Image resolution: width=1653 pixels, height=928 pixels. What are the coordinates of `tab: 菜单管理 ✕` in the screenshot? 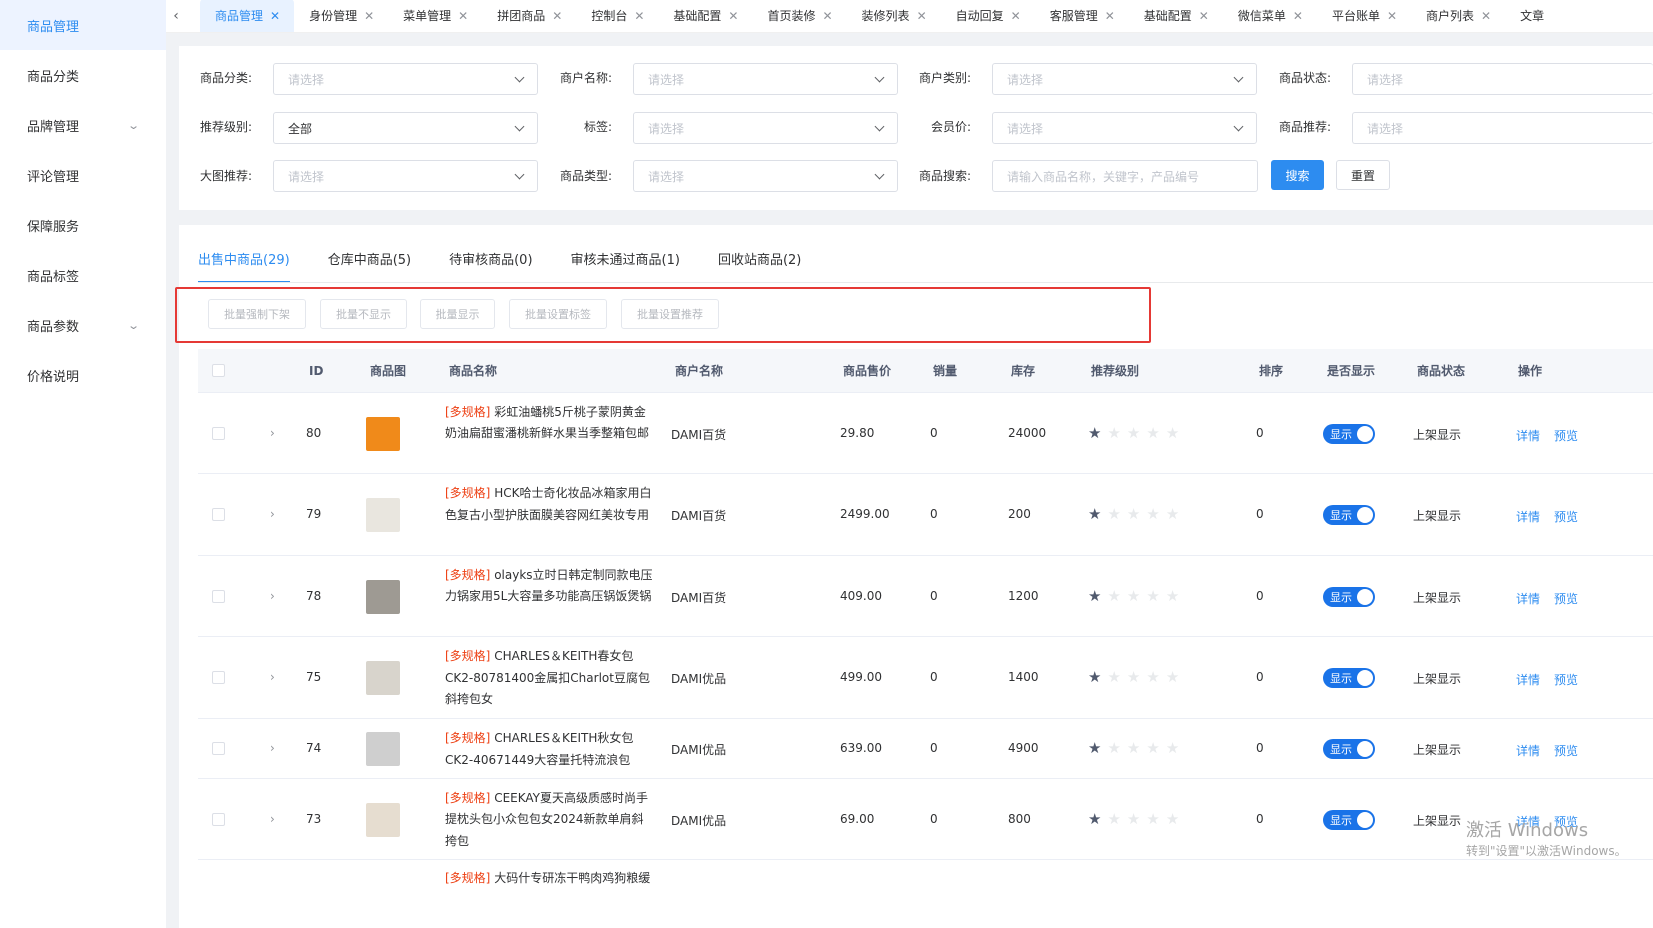 It's located at (435, 16).